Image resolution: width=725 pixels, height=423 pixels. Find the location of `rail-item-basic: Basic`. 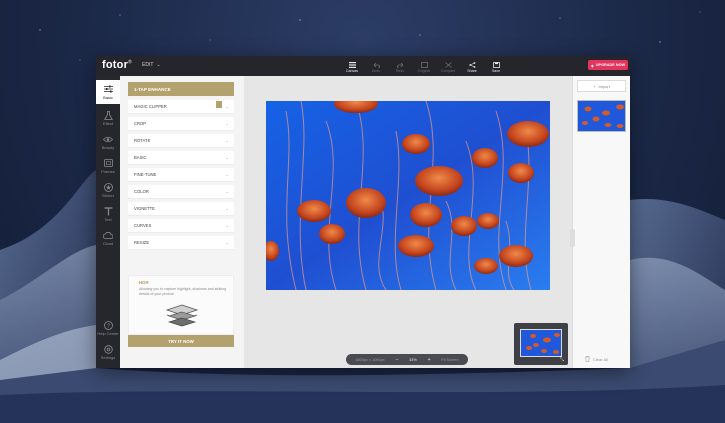

rail-item-basic: Basic is located at coordinates (108, 92).